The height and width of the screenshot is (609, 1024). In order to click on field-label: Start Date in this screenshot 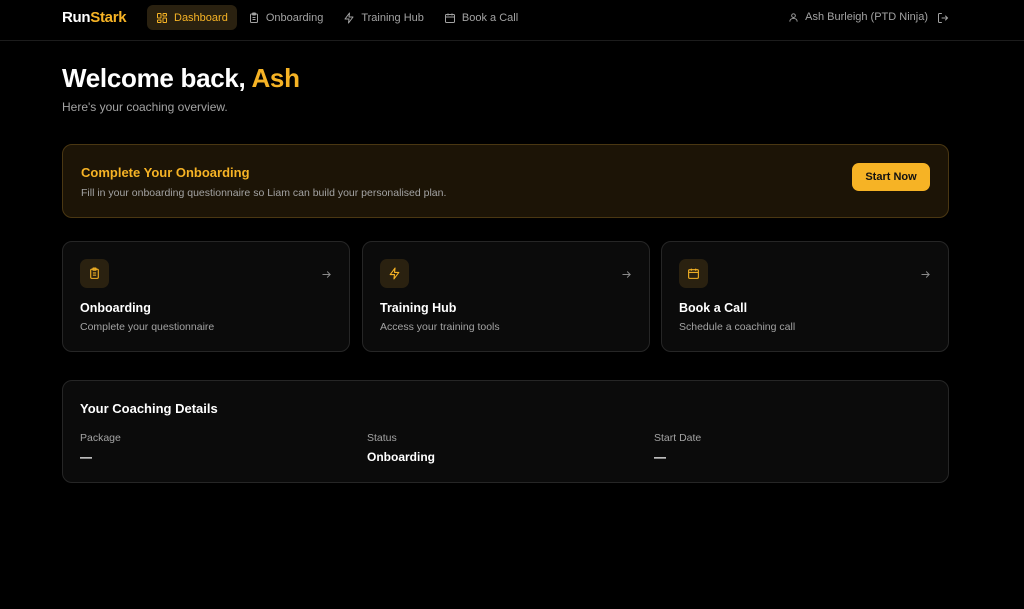, I will do `click(678, 438)`.